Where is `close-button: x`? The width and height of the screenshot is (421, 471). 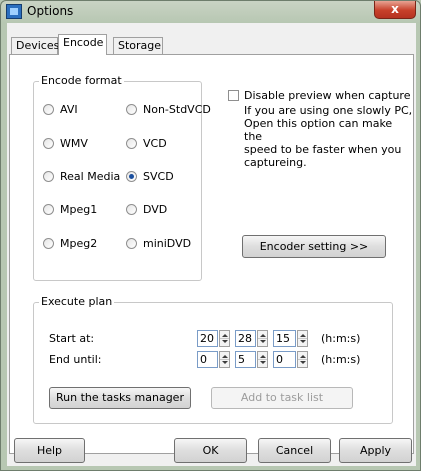
close-button: x is located at coordinates (395, 10).